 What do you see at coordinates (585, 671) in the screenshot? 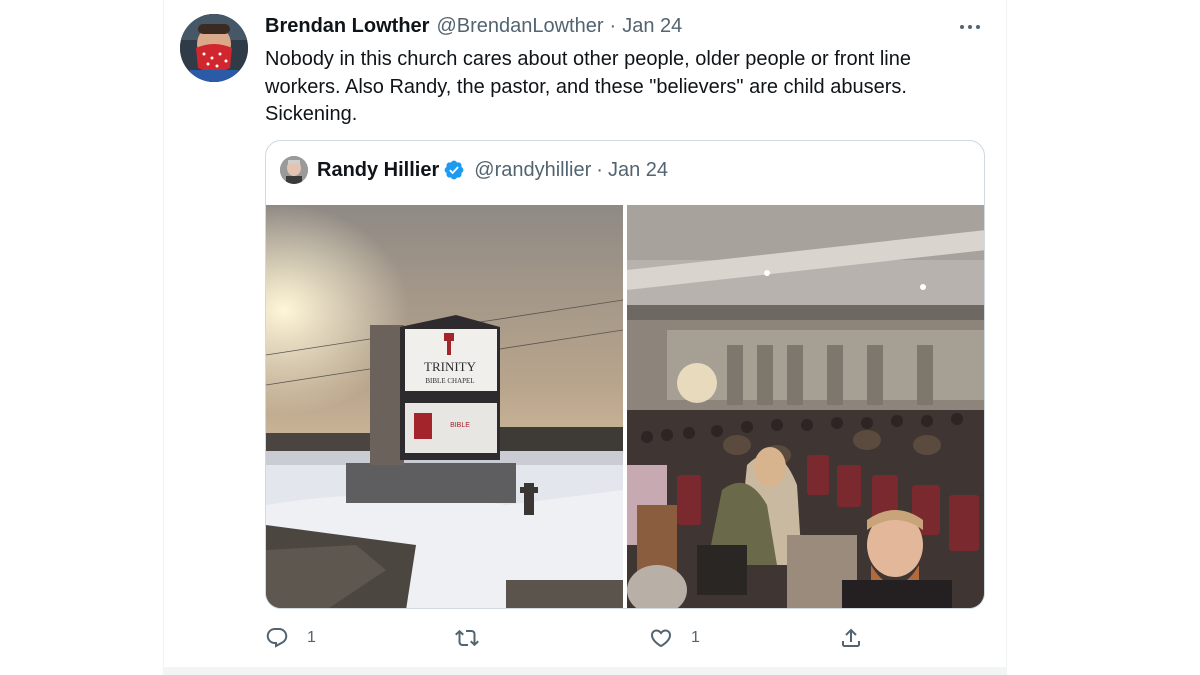
I see `divider` at bounding box center [585, 671].